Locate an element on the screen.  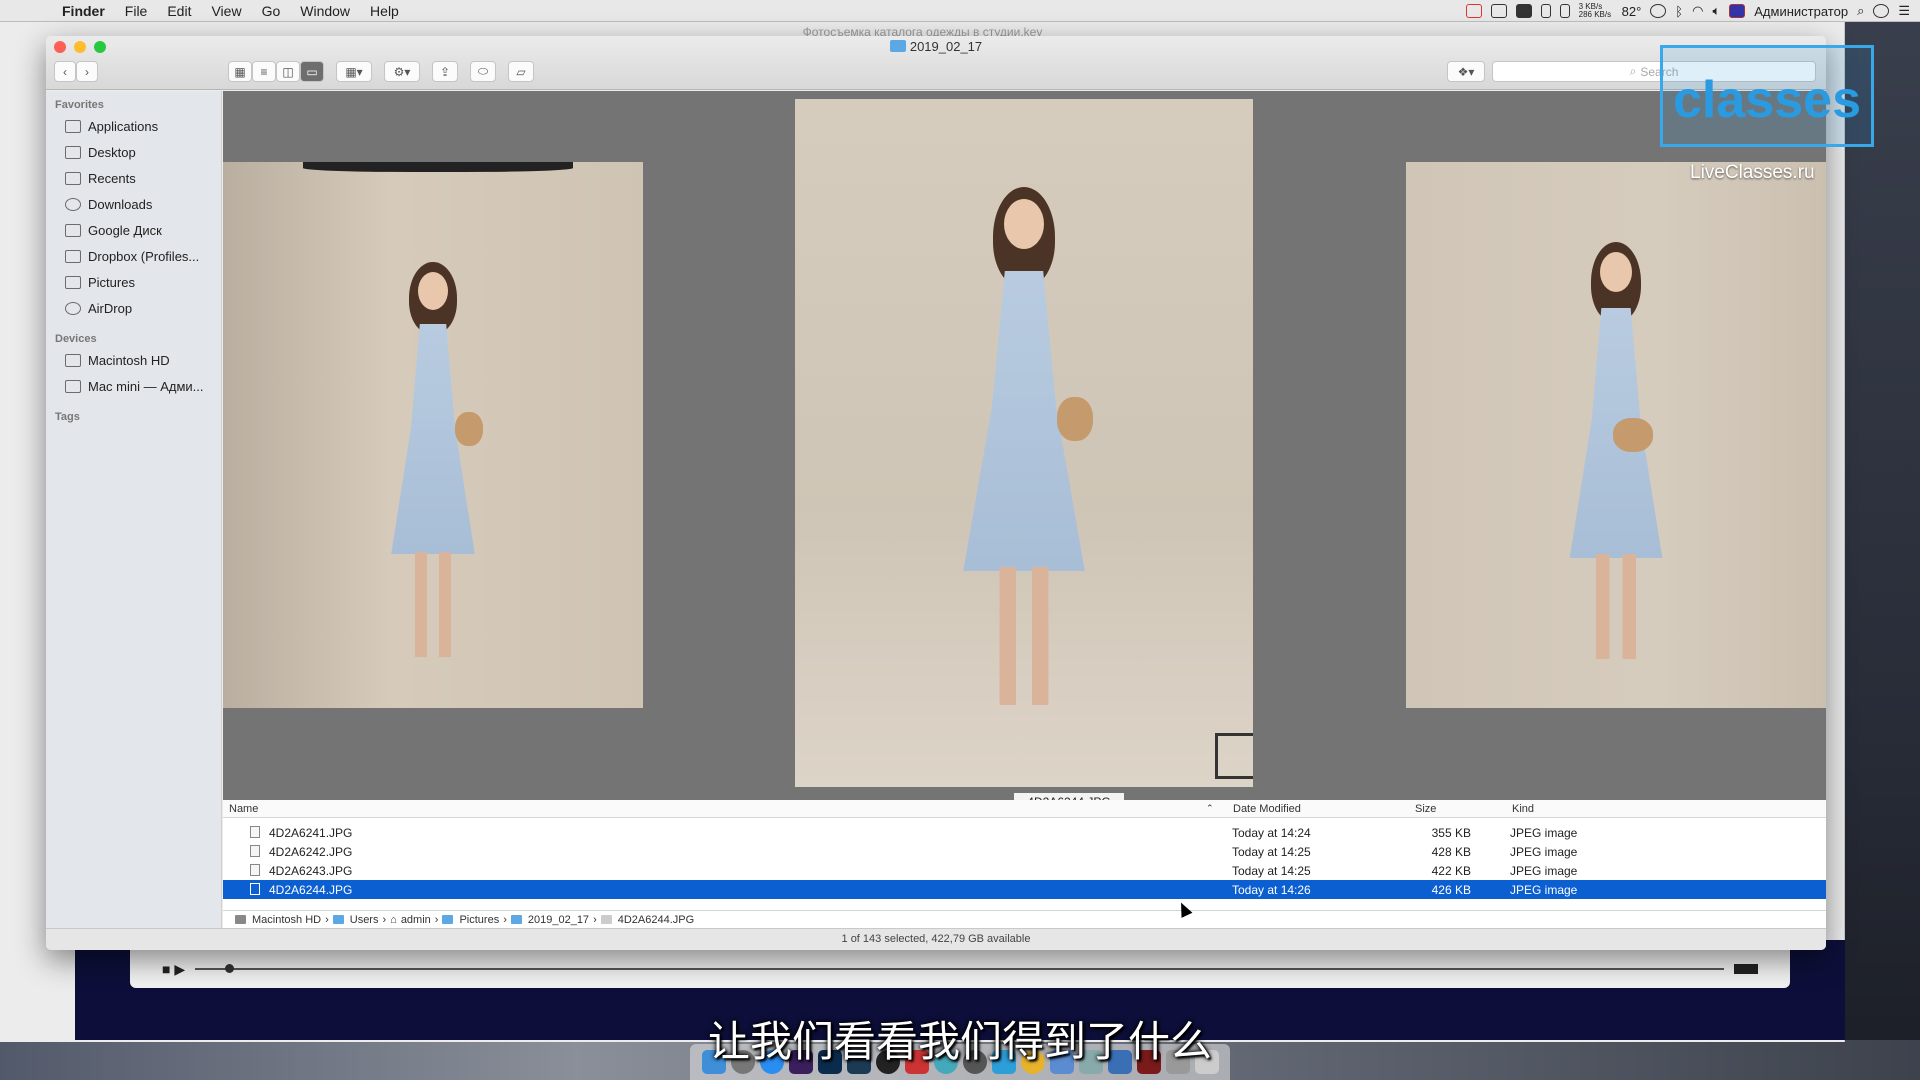
file-size: 355 KB is located at coordinates (1451, 833).